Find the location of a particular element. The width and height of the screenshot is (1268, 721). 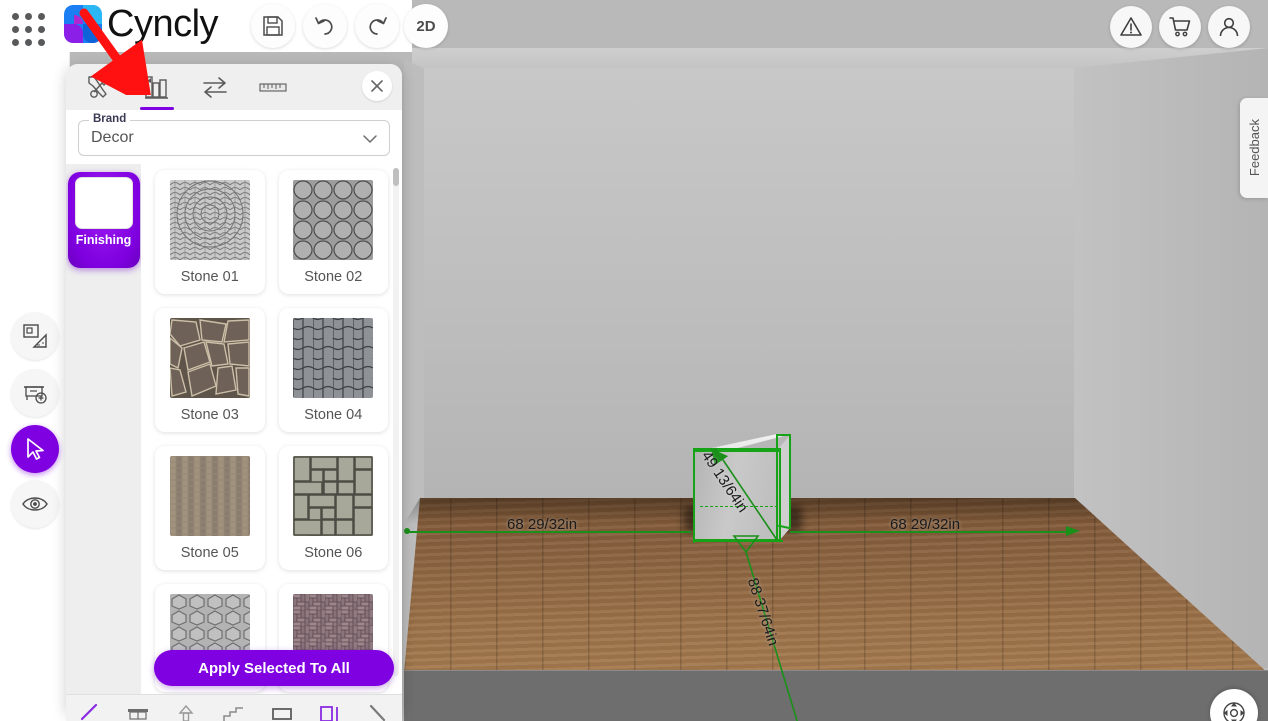

swatch-card: Stone 06 is located at coordinates (333, 508).